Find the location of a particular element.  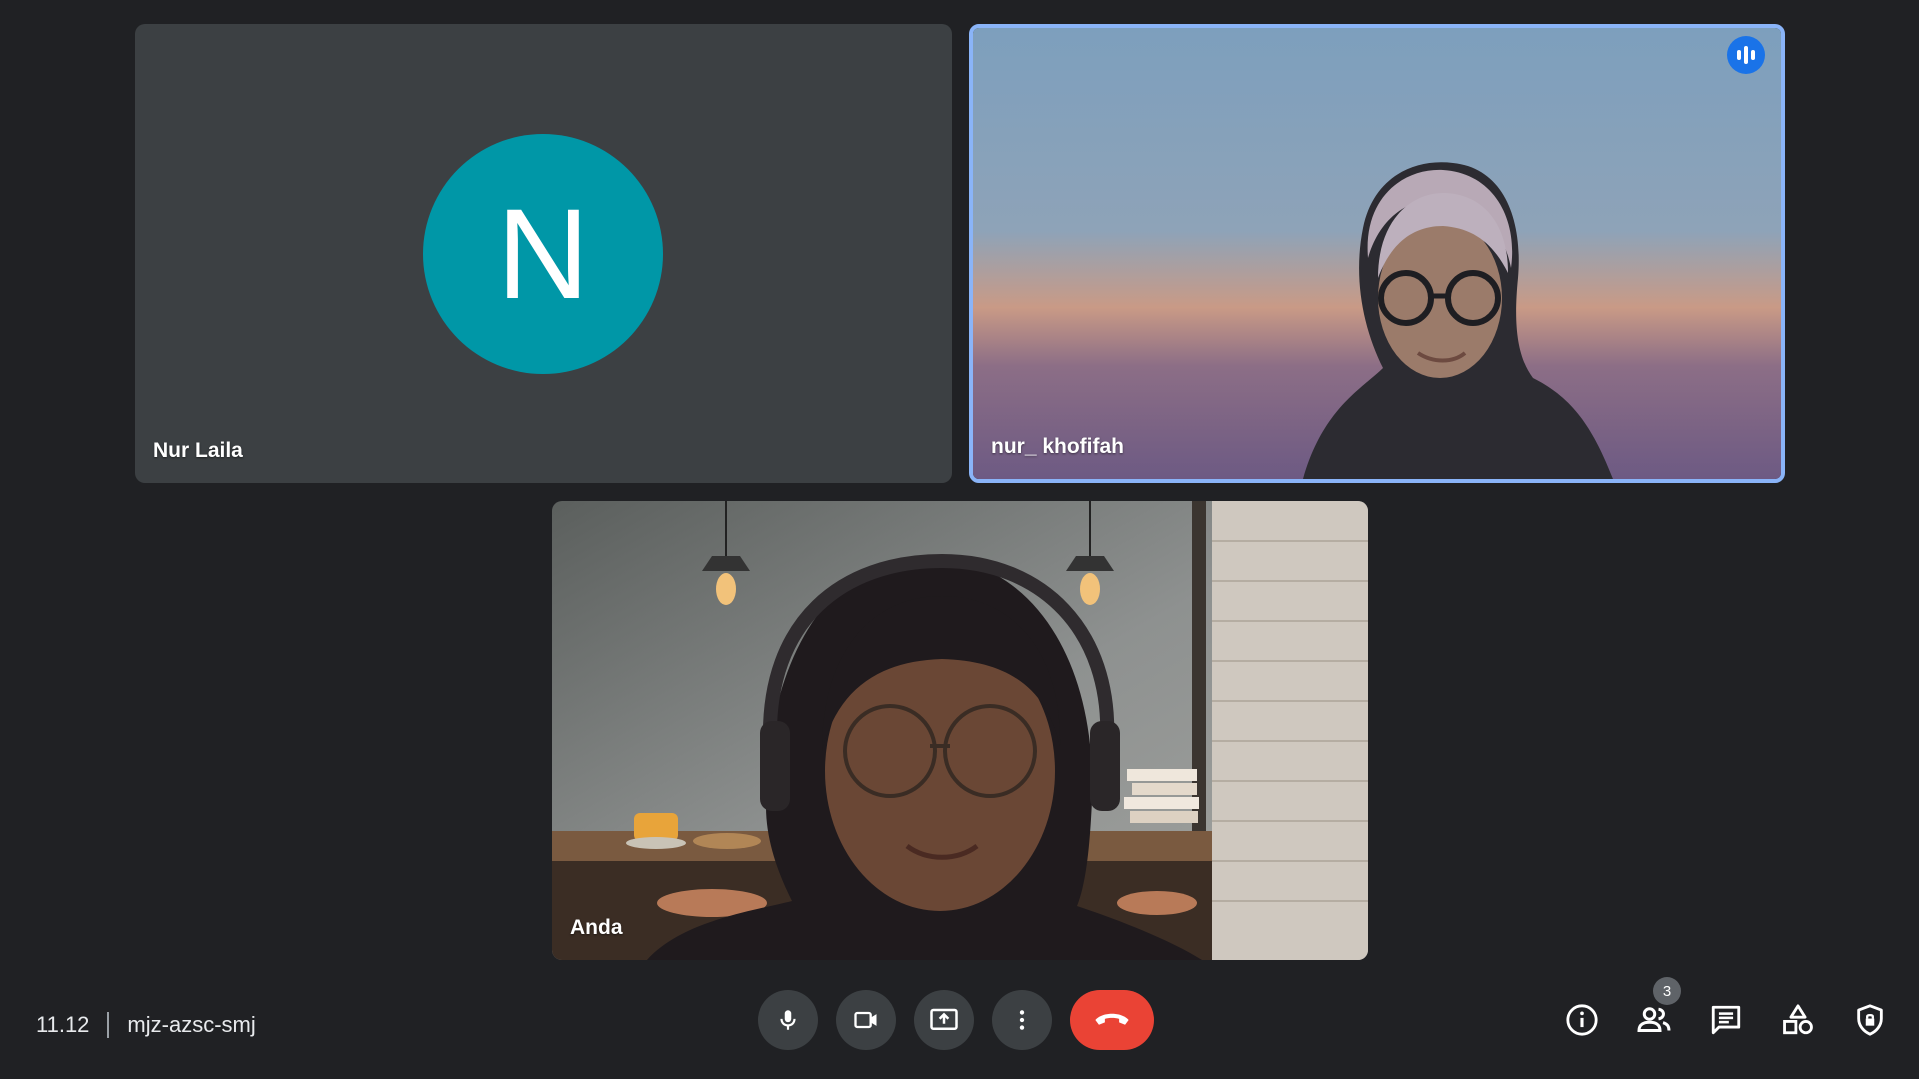

host-controls-button is located at coordinates (1870, 1020).